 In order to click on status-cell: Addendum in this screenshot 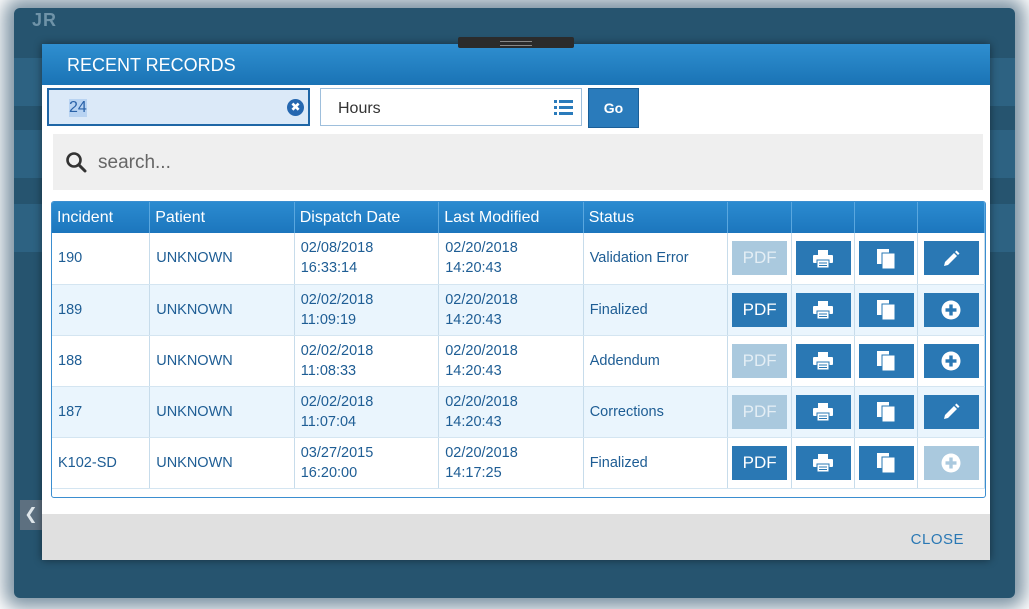, I will do `click(656, 361)`.